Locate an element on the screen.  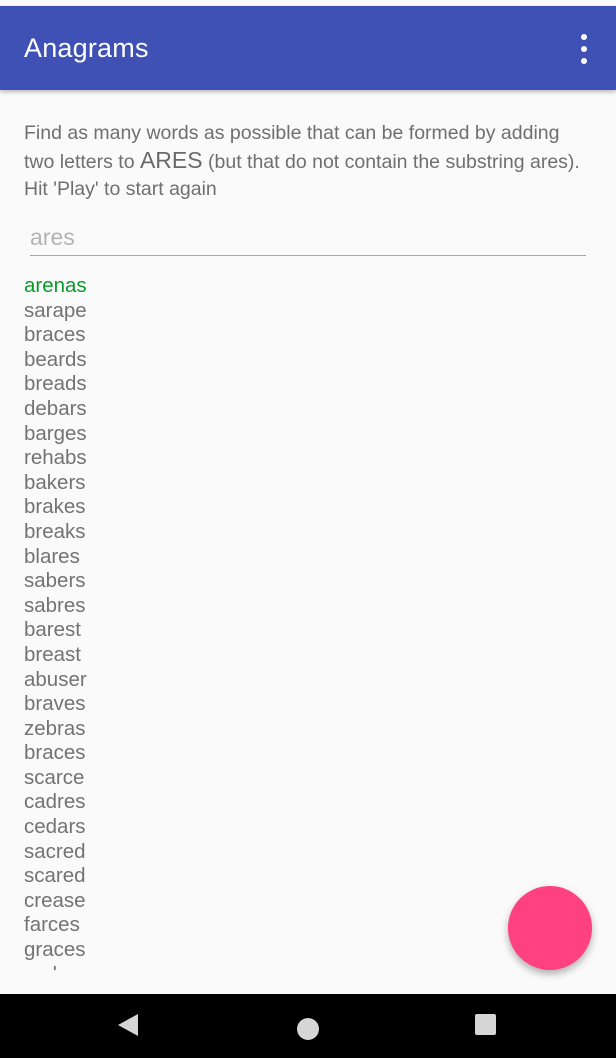
navigation-bar is located at coordinates (308, 1026).